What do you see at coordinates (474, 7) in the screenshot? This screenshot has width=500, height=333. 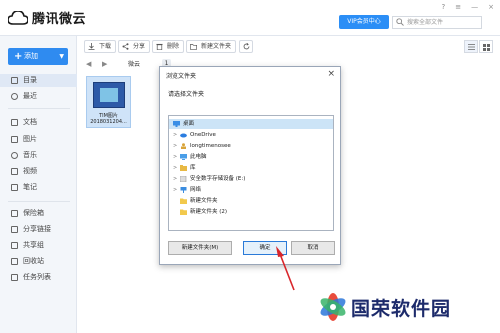 I see `minimize-button: —` at bounding box center [474, 7].